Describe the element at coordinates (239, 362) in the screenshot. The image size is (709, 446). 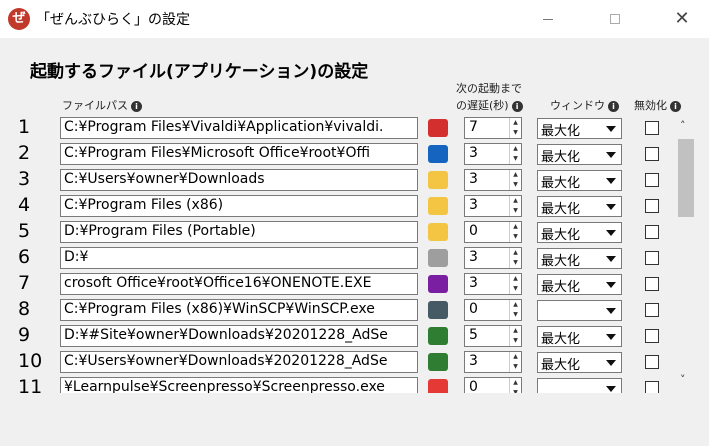
I see `filepath-input: C:¥Users¥owner¥Downloads¥20201228_AdSe` at that location.